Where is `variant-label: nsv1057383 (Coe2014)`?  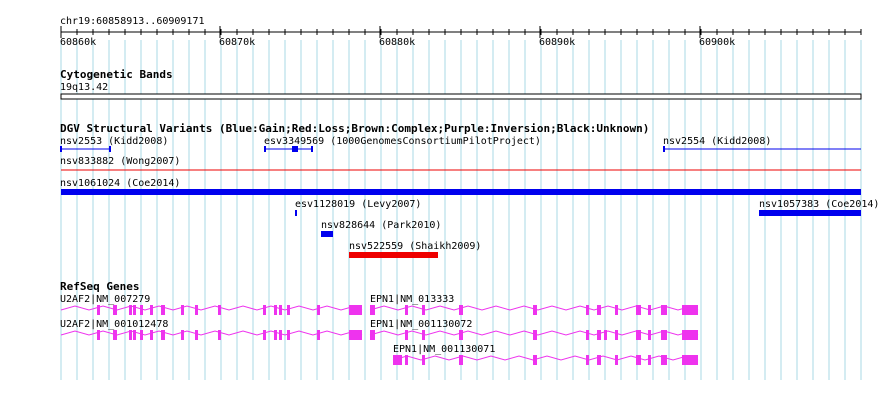
variant-label: nsv1057383 (Coe2014) is located at coordinates (819, 204).